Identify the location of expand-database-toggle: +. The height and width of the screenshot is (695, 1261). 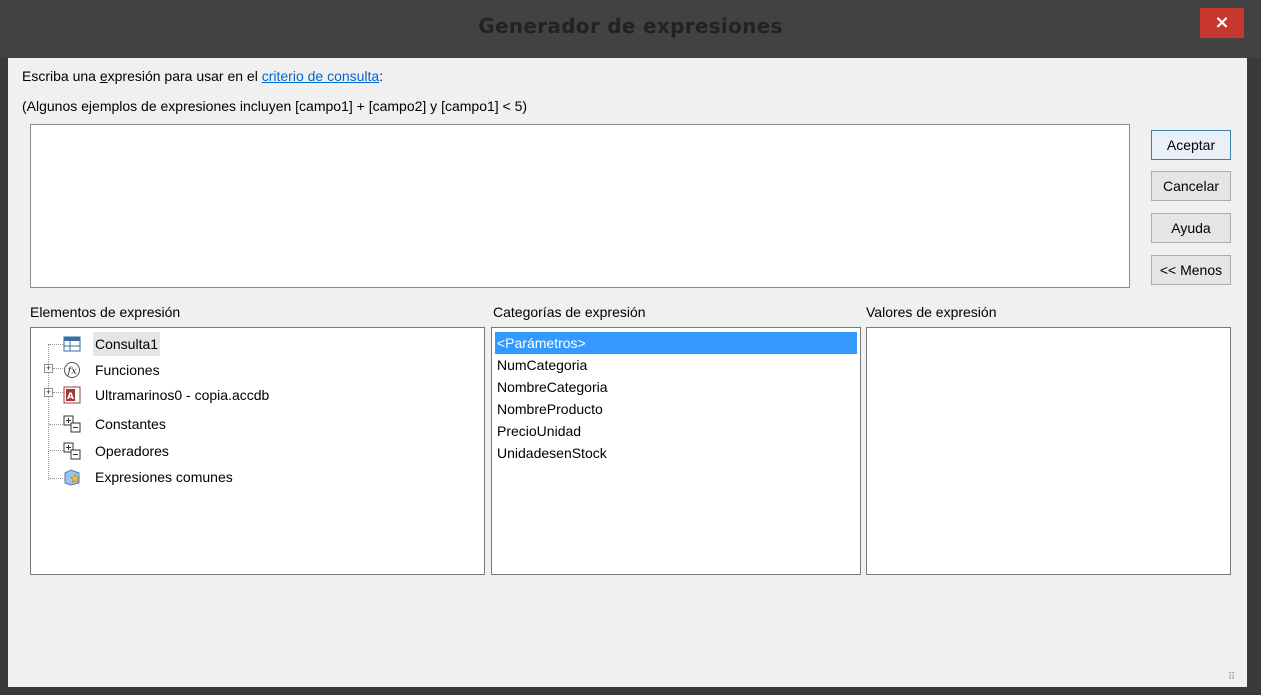
(48, 392).